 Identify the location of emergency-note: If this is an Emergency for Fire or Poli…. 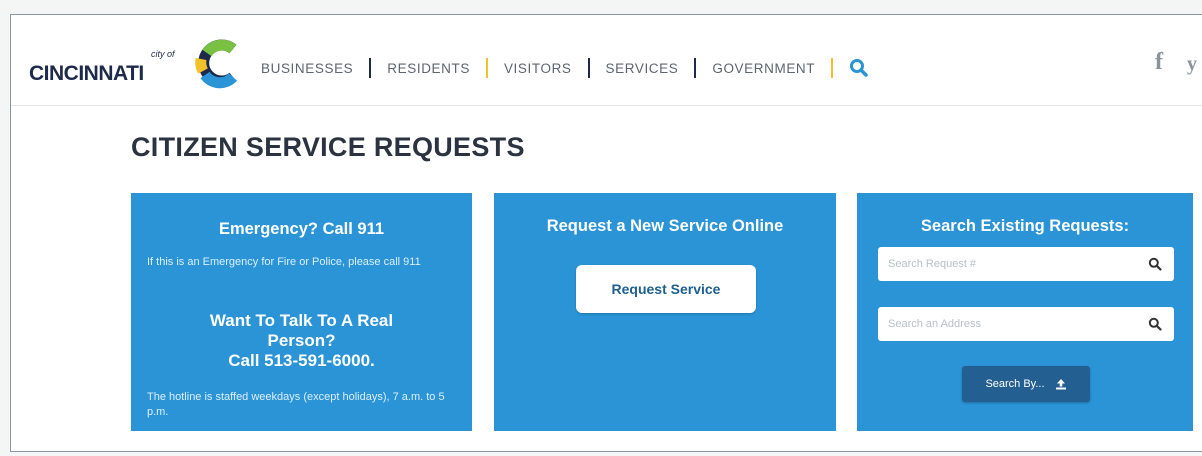
(284, 262).